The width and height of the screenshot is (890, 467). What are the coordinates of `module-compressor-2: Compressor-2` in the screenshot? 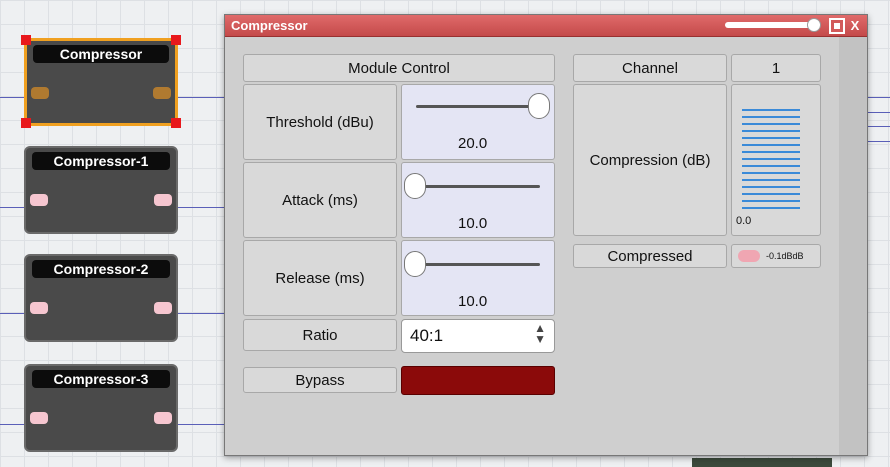 It's located at (101, 298).